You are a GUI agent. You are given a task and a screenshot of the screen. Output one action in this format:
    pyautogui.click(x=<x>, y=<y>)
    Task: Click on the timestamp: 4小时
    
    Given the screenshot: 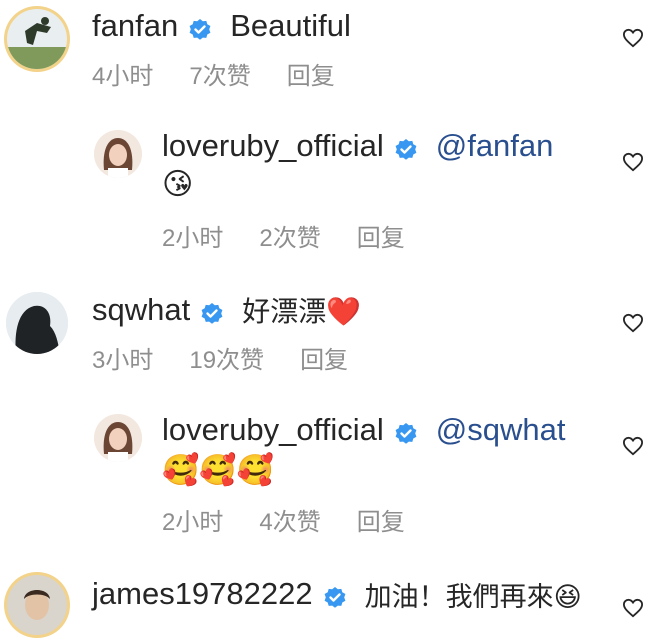 What is the action you would take?
    pyautogui.click(x=123, y=76)
    